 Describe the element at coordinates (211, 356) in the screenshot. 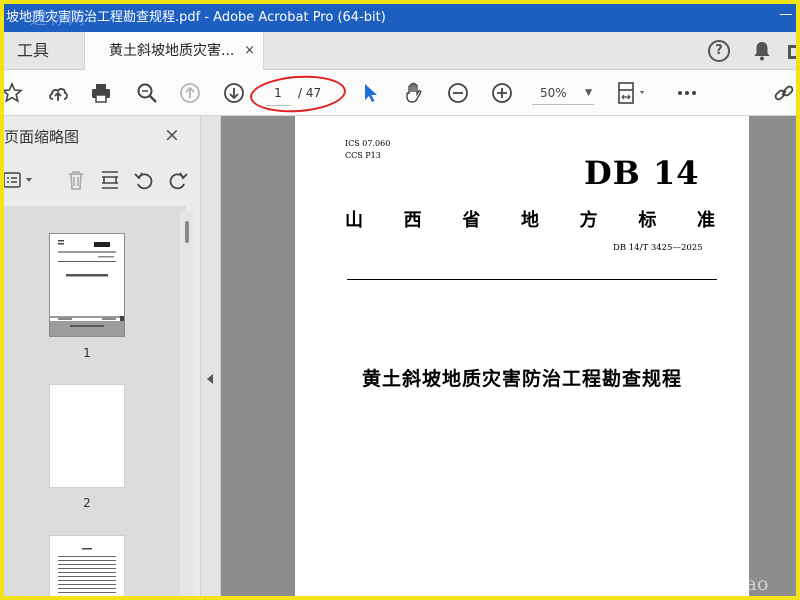

I see `collapse-panel-handle` at that location.